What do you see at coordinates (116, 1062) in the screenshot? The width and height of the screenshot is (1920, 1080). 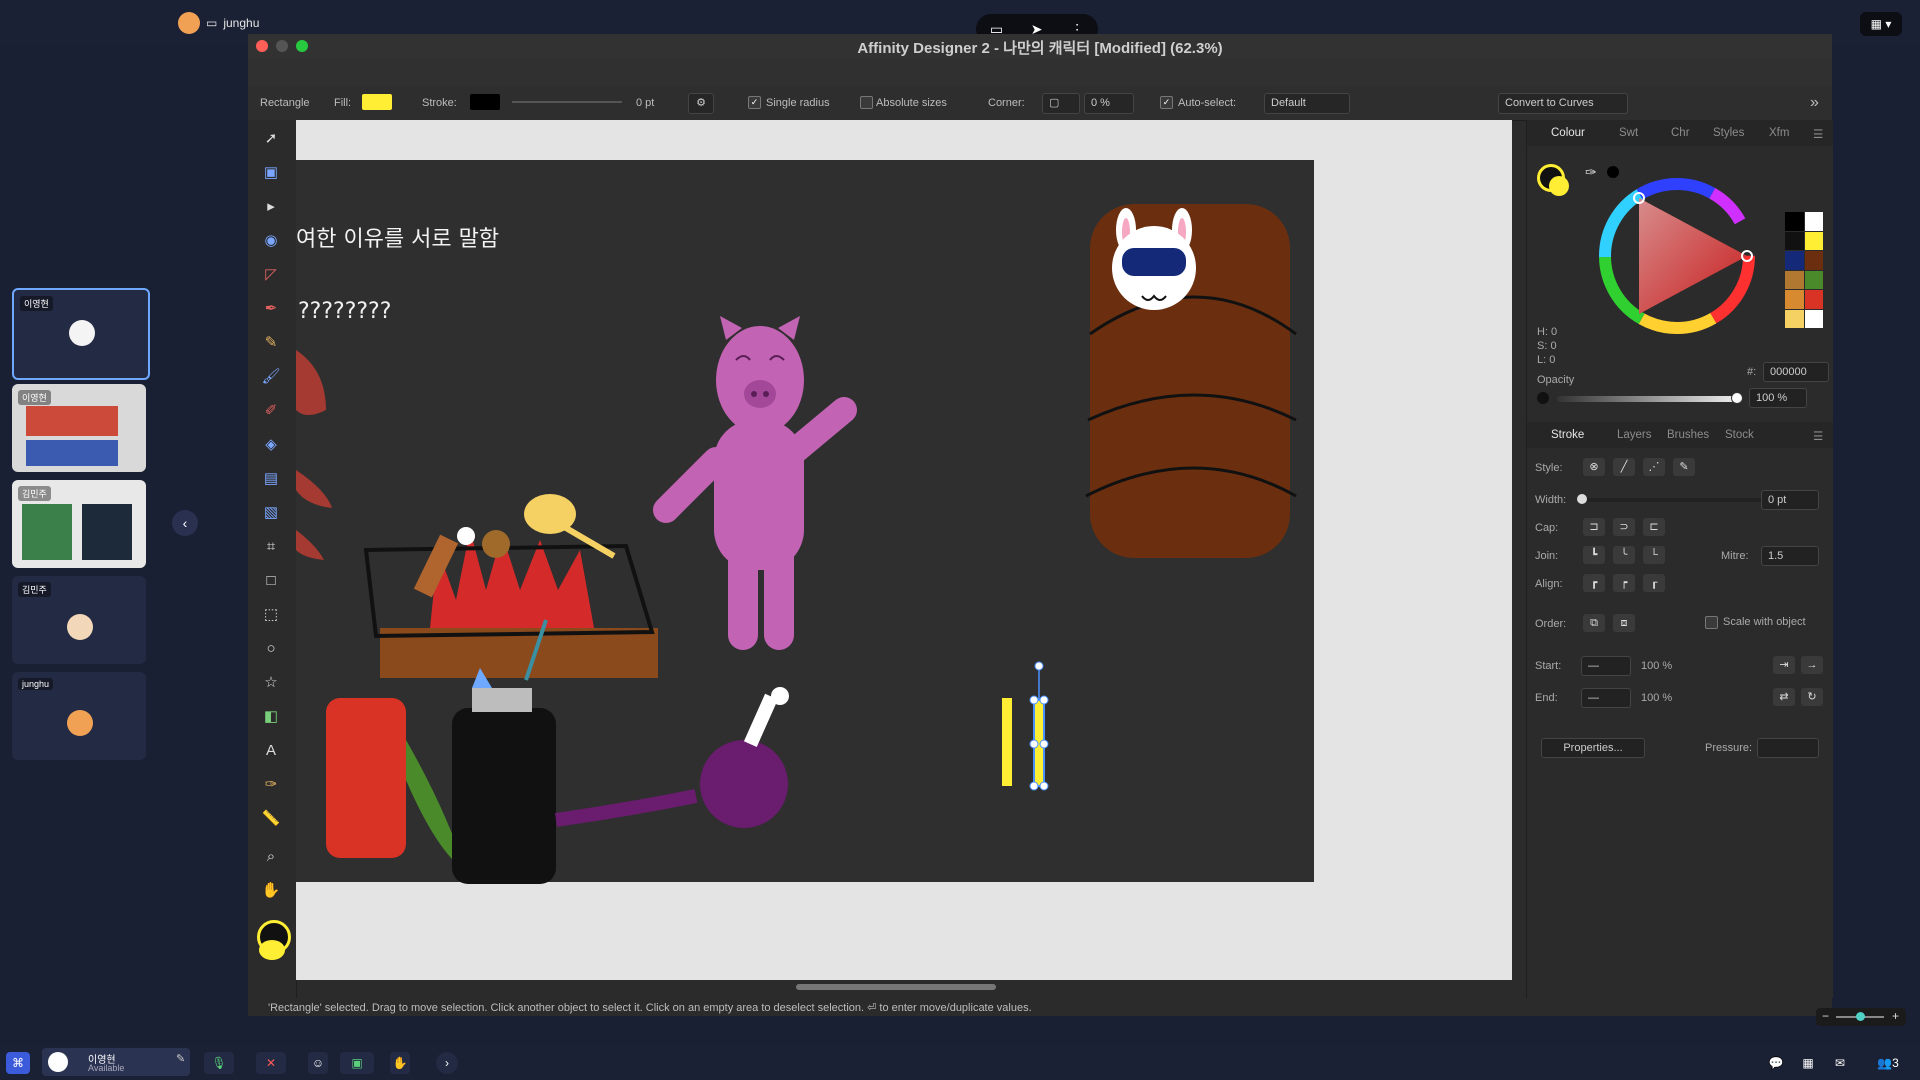 I see `self-status-chip: 이영현 Available ✎` at bounding box center [116, 1062].